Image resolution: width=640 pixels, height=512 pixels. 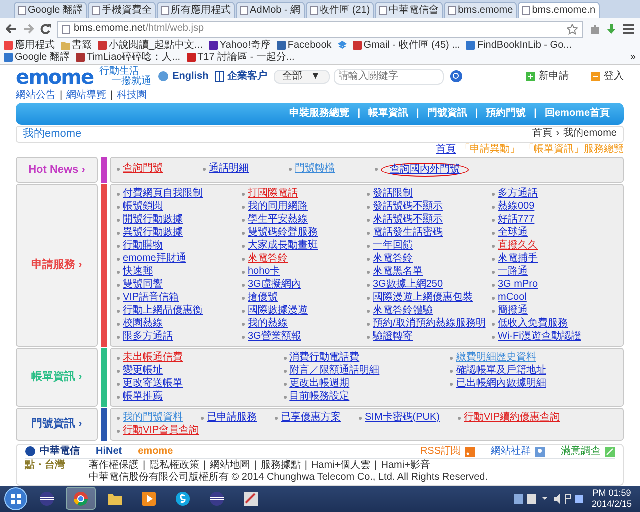 I want to click on new-apply-link: 新申請, so click(x=547, y=76).